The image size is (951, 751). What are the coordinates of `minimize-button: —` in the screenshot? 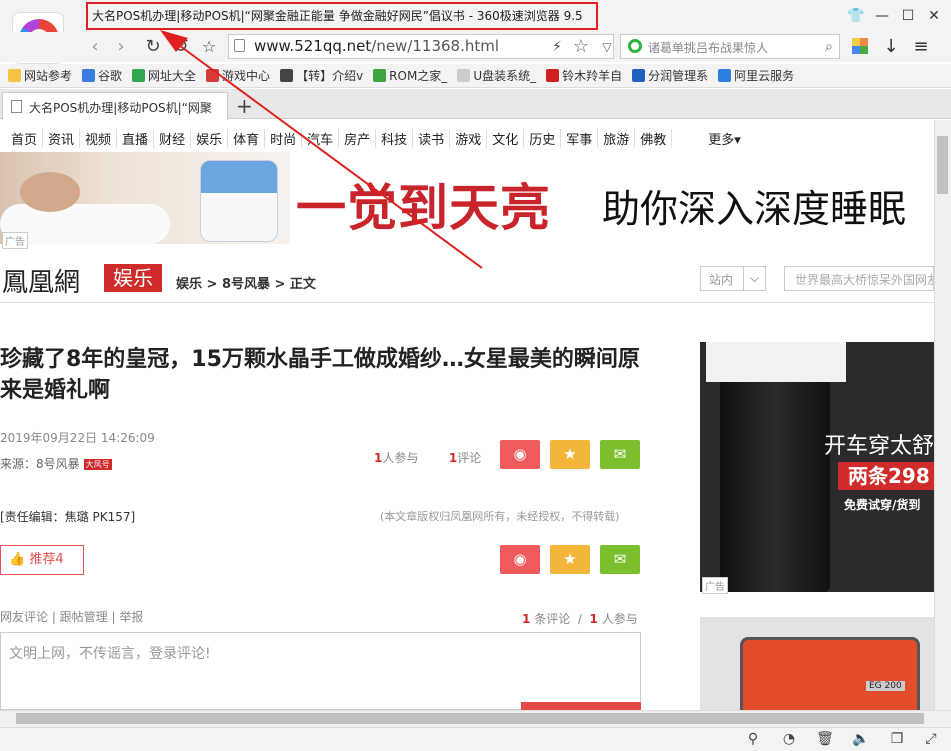 It's located at (882, 16).